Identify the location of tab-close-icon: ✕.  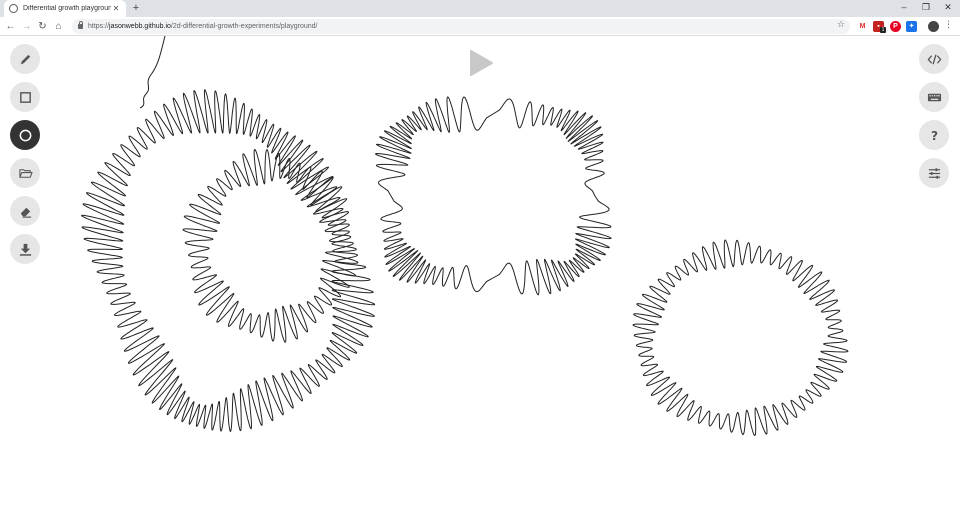
(116, 8).